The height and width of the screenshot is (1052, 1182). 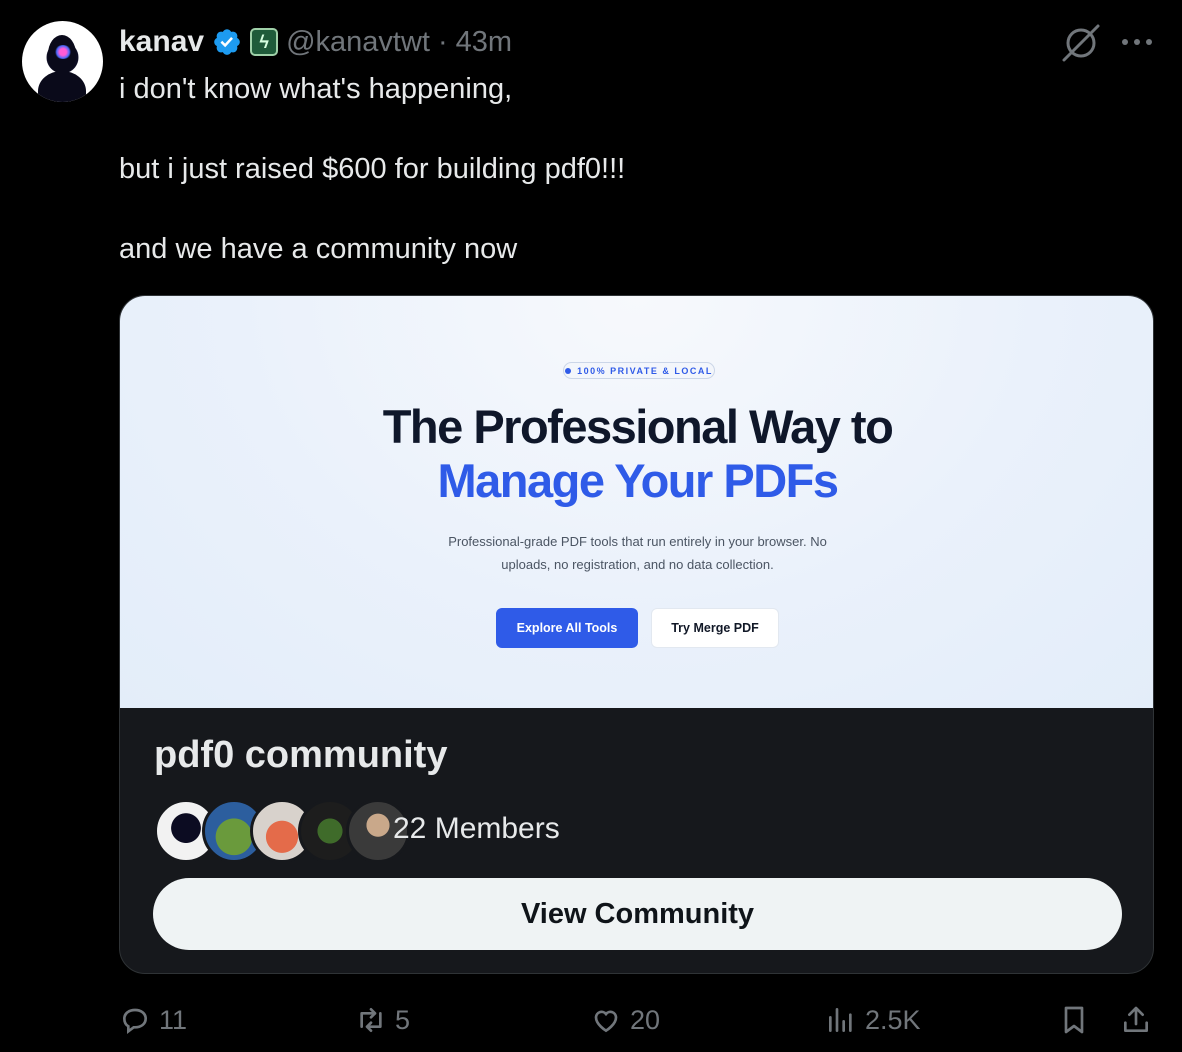 I want to click on author-name: kanav, so click(x=161, y=42).